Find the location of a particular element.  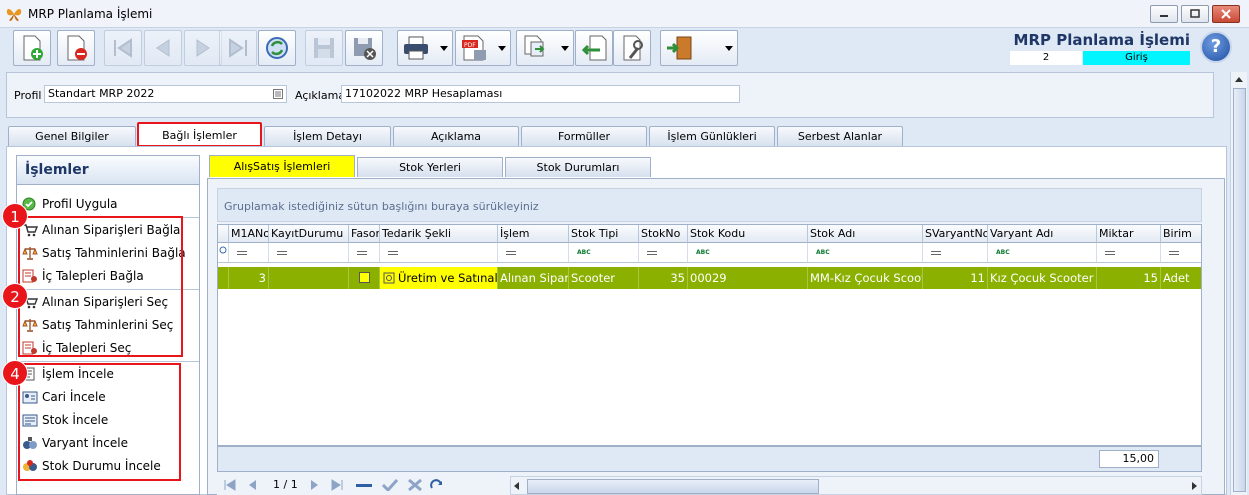

scroll-right-icon is located at coordinates (1195, 486).